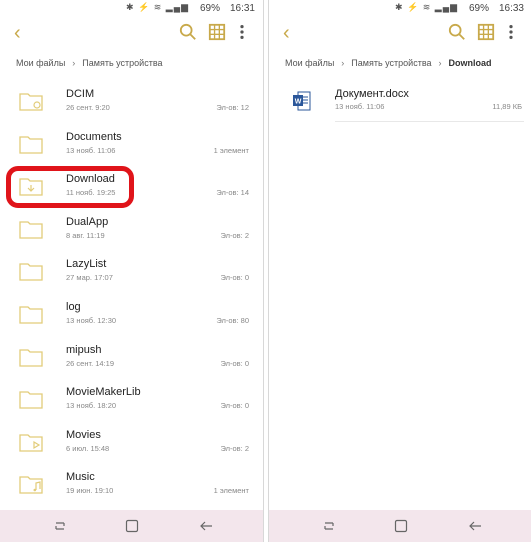  I want to click on list-item: DualApp 8 авг. 11:19 Эл-ов: 2, so click(131, 227).